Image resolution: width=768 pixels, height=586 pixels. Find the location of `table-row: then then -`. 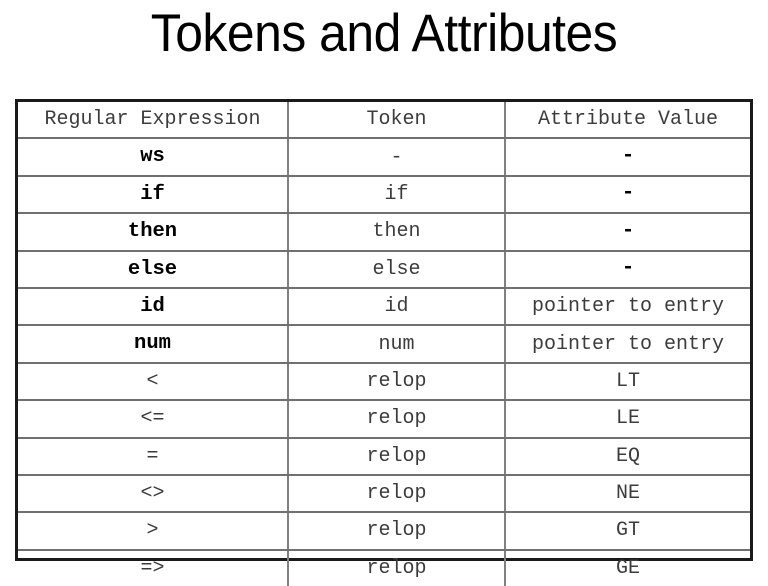

table-row: then then - is located at coordinates (384, 232).